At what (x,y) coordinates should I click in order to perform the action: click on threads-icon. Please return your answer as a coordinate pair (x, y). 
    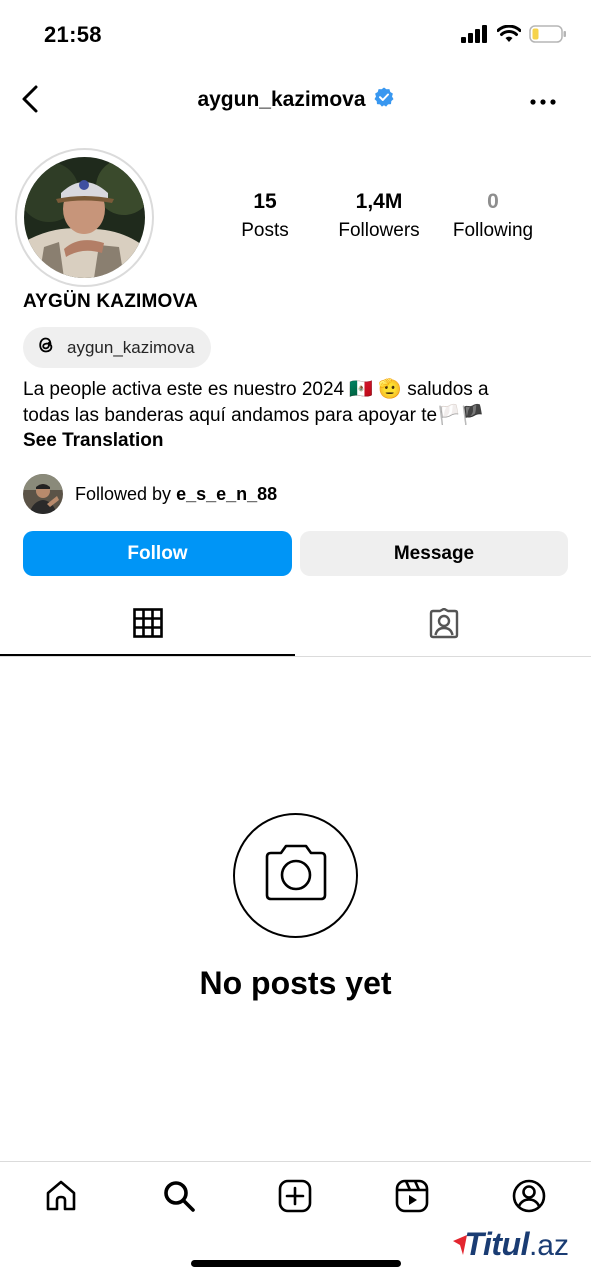
    Looking at the image, I should click on (46, 347).